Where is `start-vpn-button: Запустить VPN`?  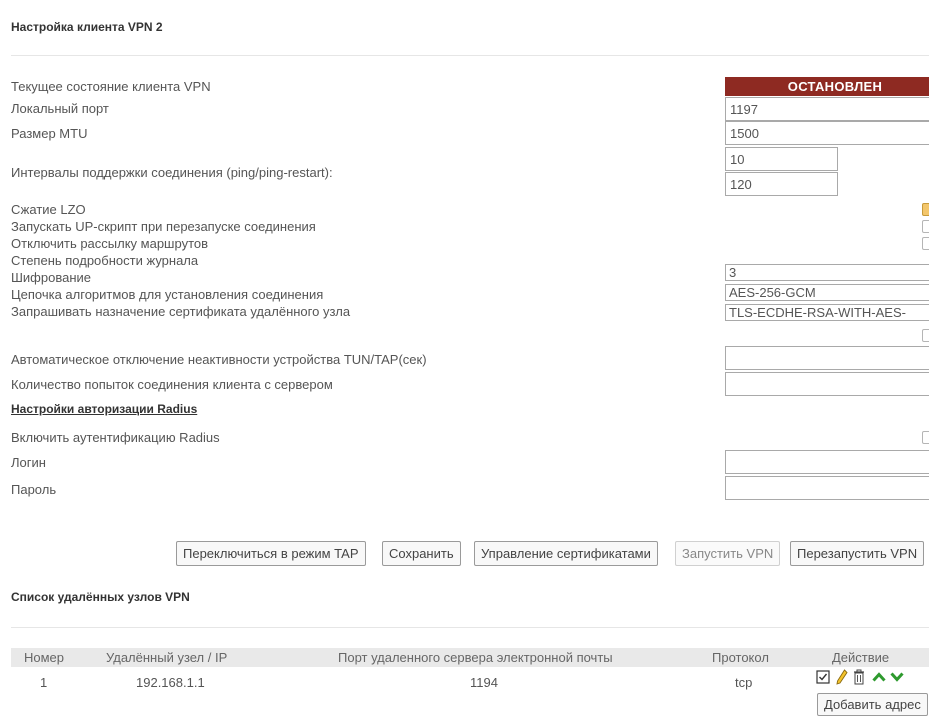 start-vpn-button: Запустить VPN is located at coordinates (728, 553).